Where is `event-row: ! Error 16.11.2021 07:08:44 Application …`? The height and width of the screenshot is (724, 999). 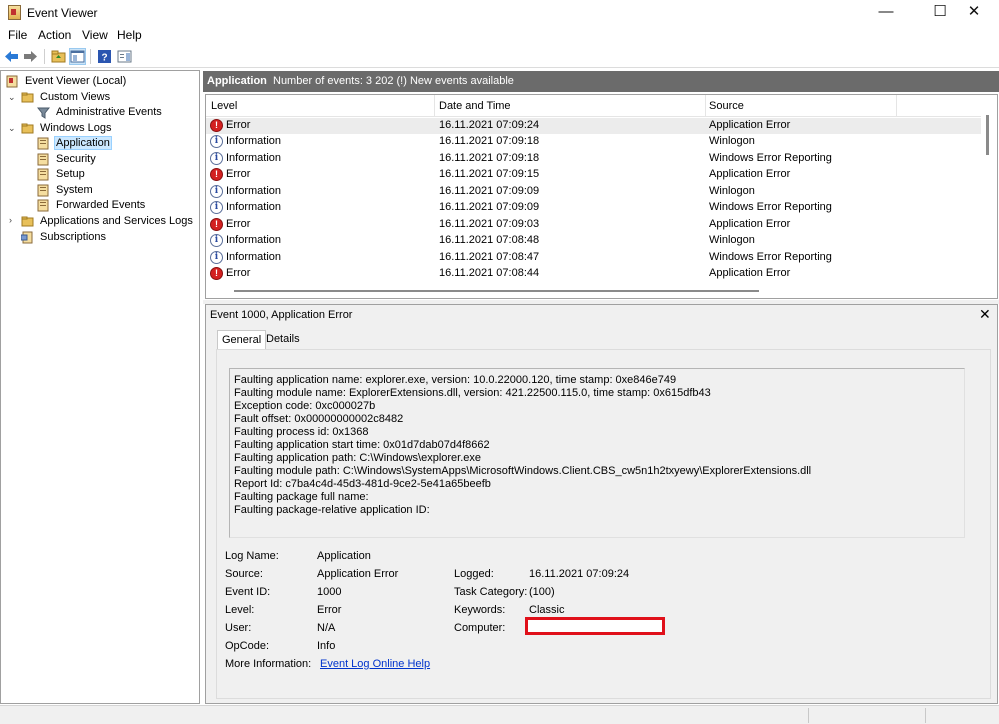 event-row: ! Error 16.11.2021 07:08:44 Application … is located at coordinates (594, 274).